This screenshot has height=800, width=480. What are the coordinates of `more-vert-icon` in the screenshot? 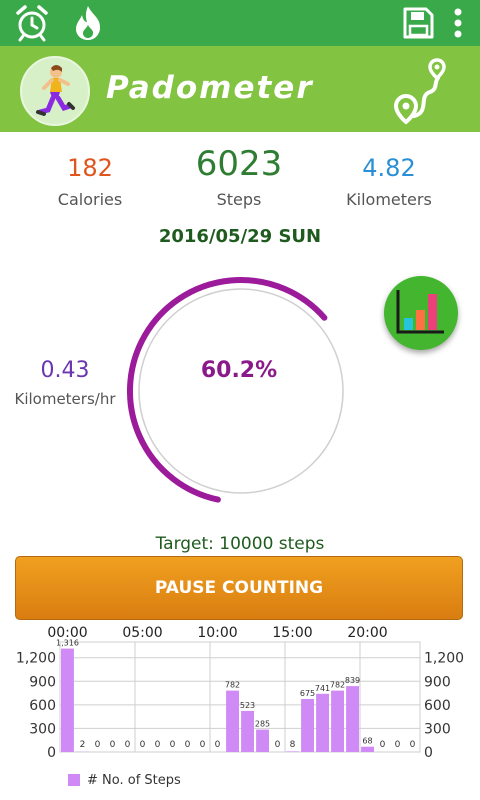 It's located at (458, 23).